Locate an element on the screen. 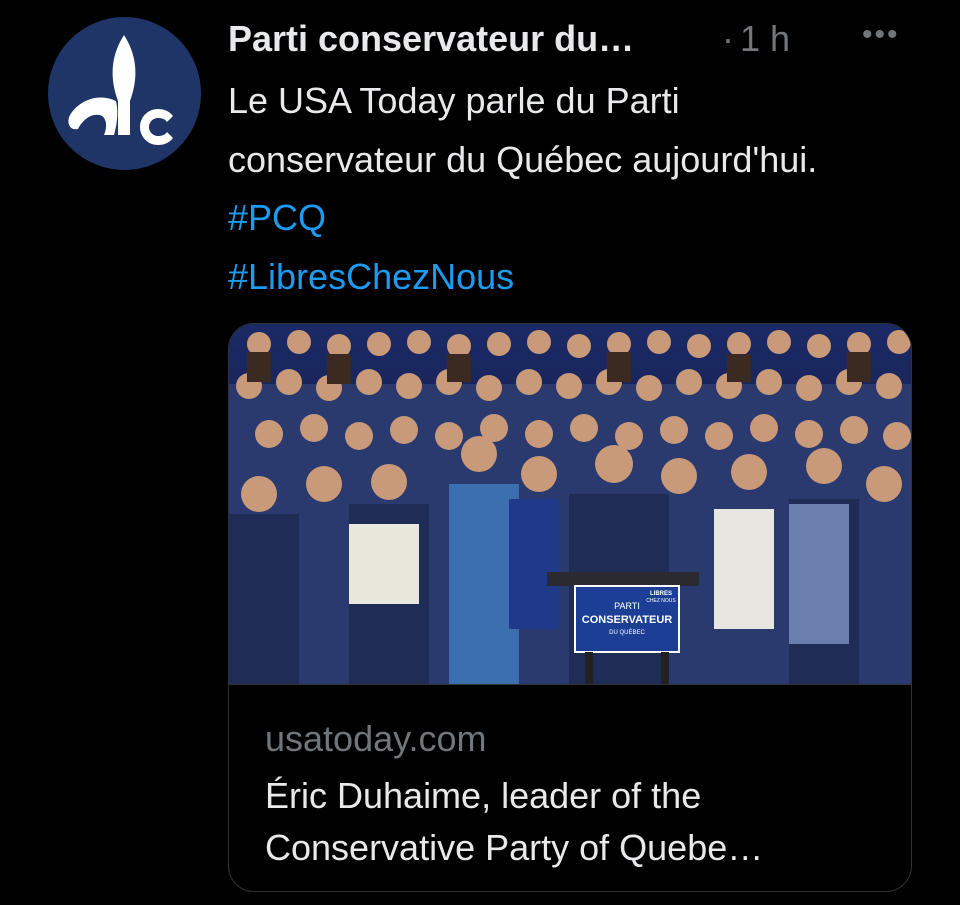 Image resolution: width=960 pixels, height=905 pixels. hashtag-pcq: #PCQ is located at coordinates (277, 217).